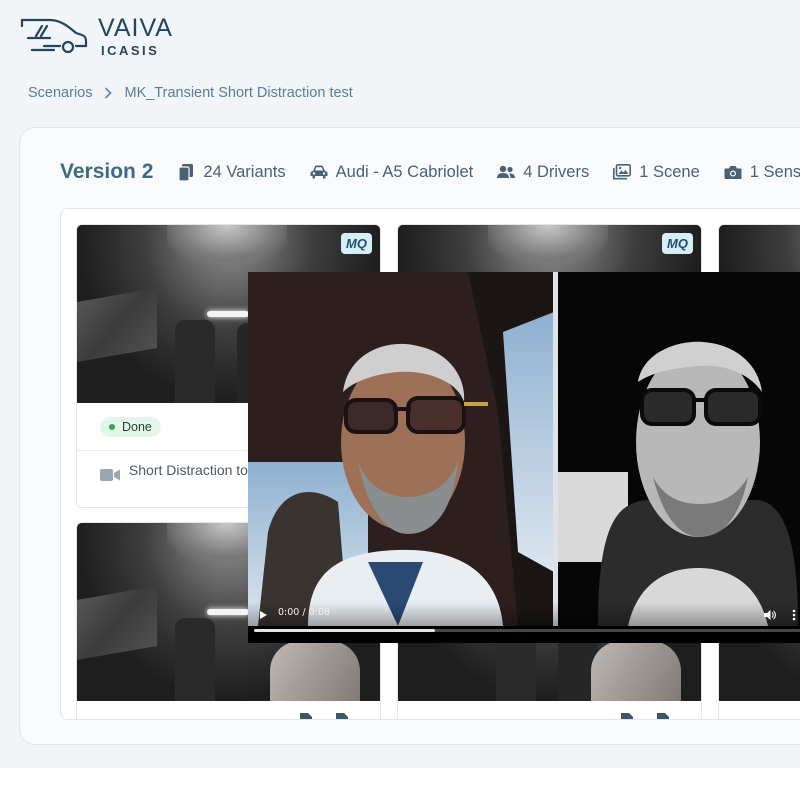  I want to click on driver-ir-face-image, so click(679, 449).